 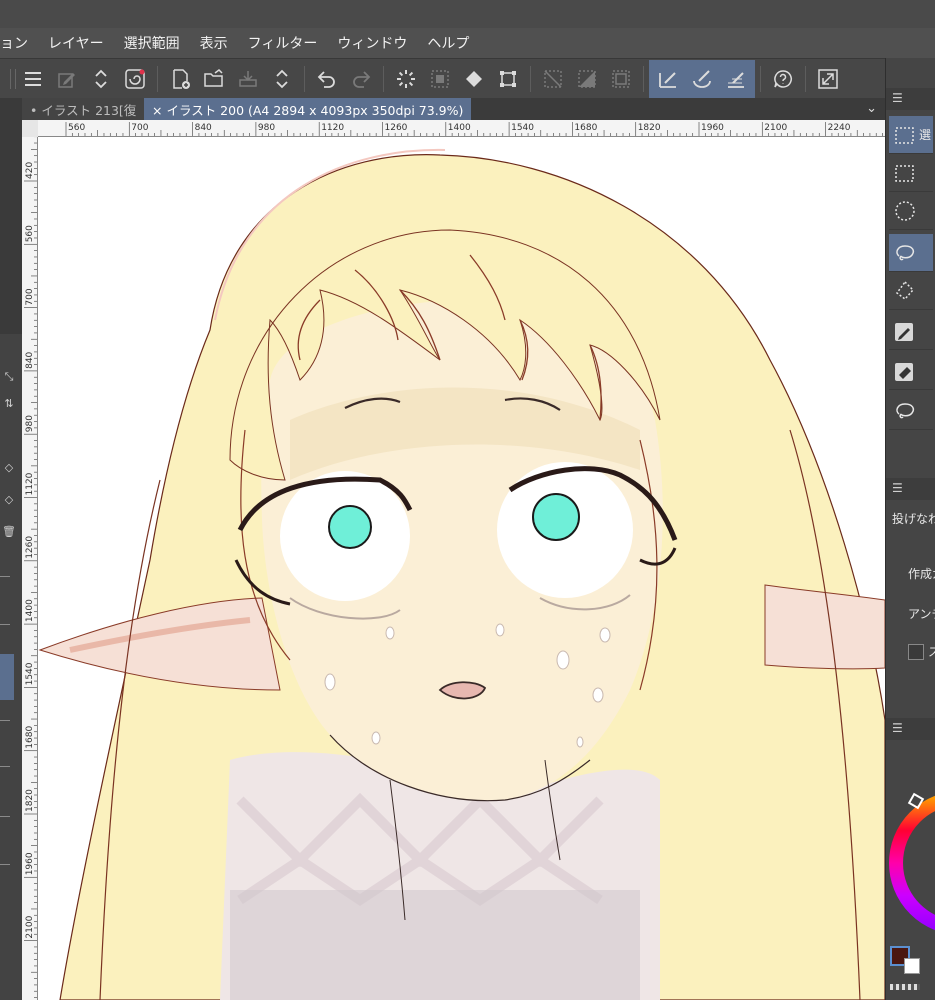 I want to click on flip-icon: ⇅, so click(x=9, y=403).